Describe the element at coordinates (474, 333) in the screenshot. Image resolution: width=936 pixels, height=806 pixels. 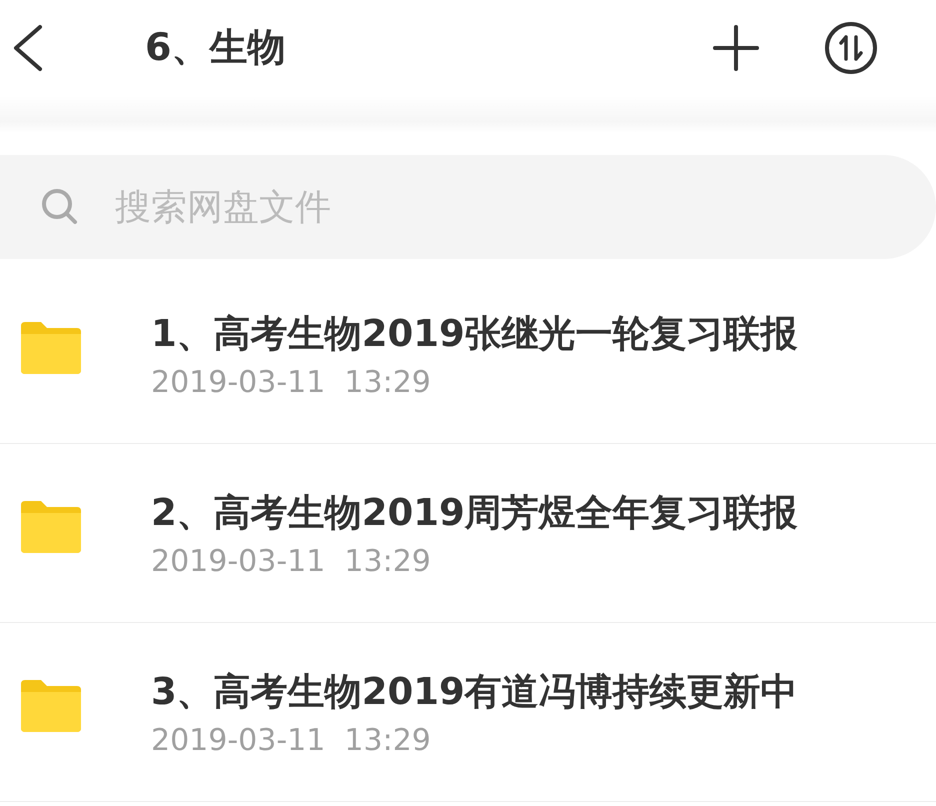
I see `folder-name: 1、高考生物2019张继光一轮复习联报` at that location.